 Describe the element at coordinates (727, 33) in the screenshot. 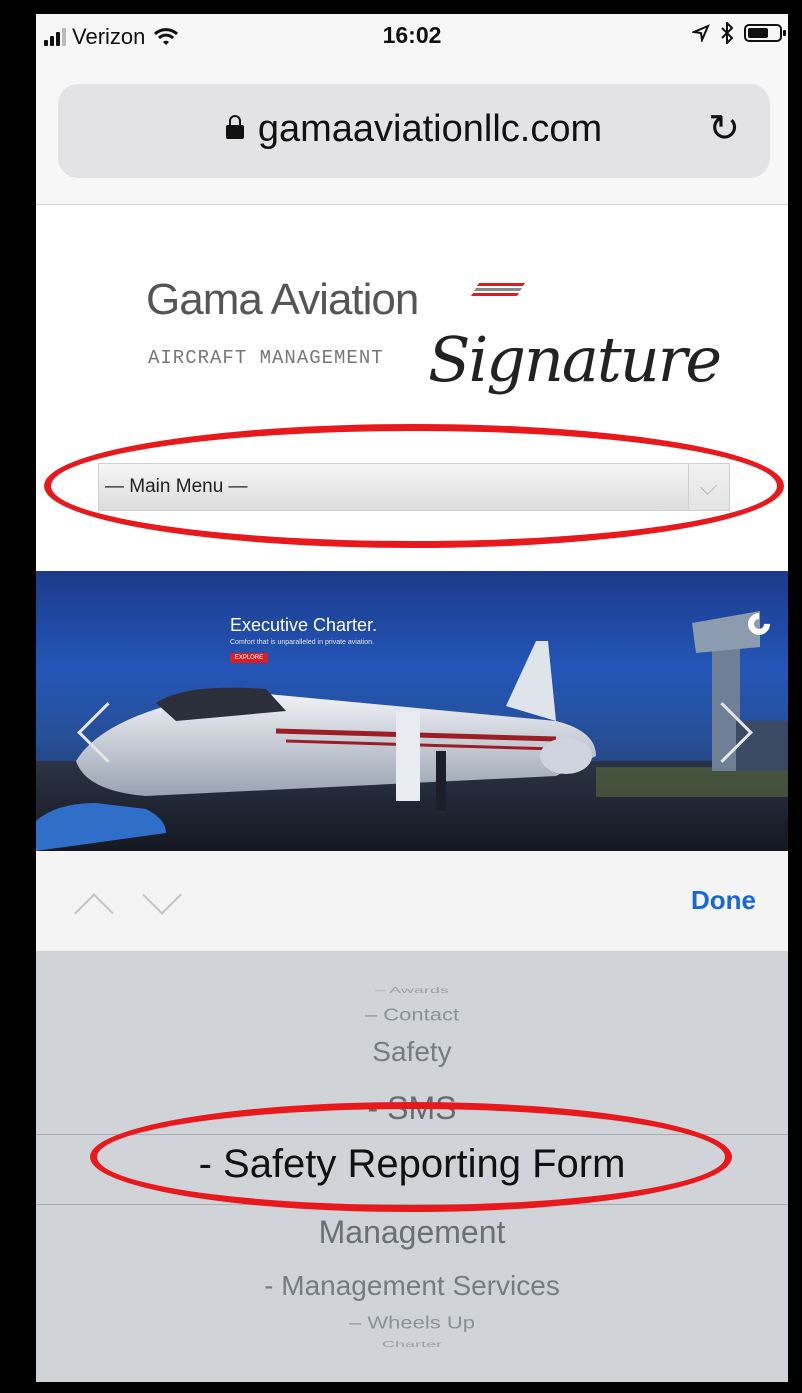

I see `bluetooth-icon` at that location.